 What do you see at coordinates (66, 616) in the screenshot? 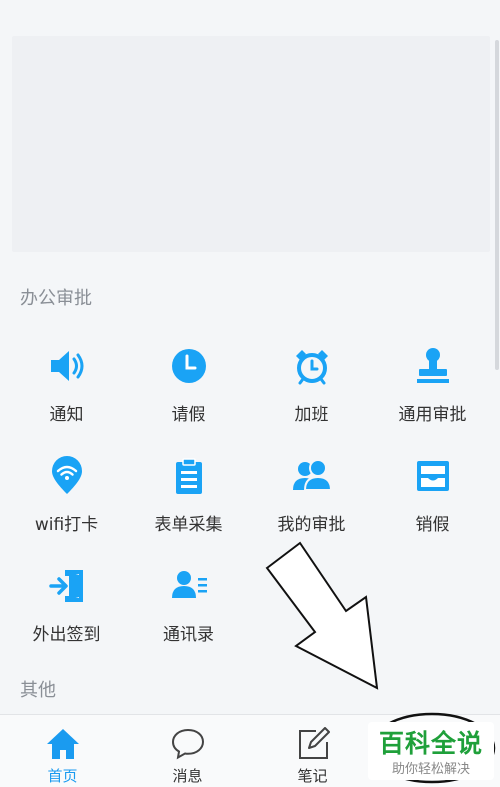
I see `grid-item-outing-checkin: 外出签到` at bounding box center [66, 616].